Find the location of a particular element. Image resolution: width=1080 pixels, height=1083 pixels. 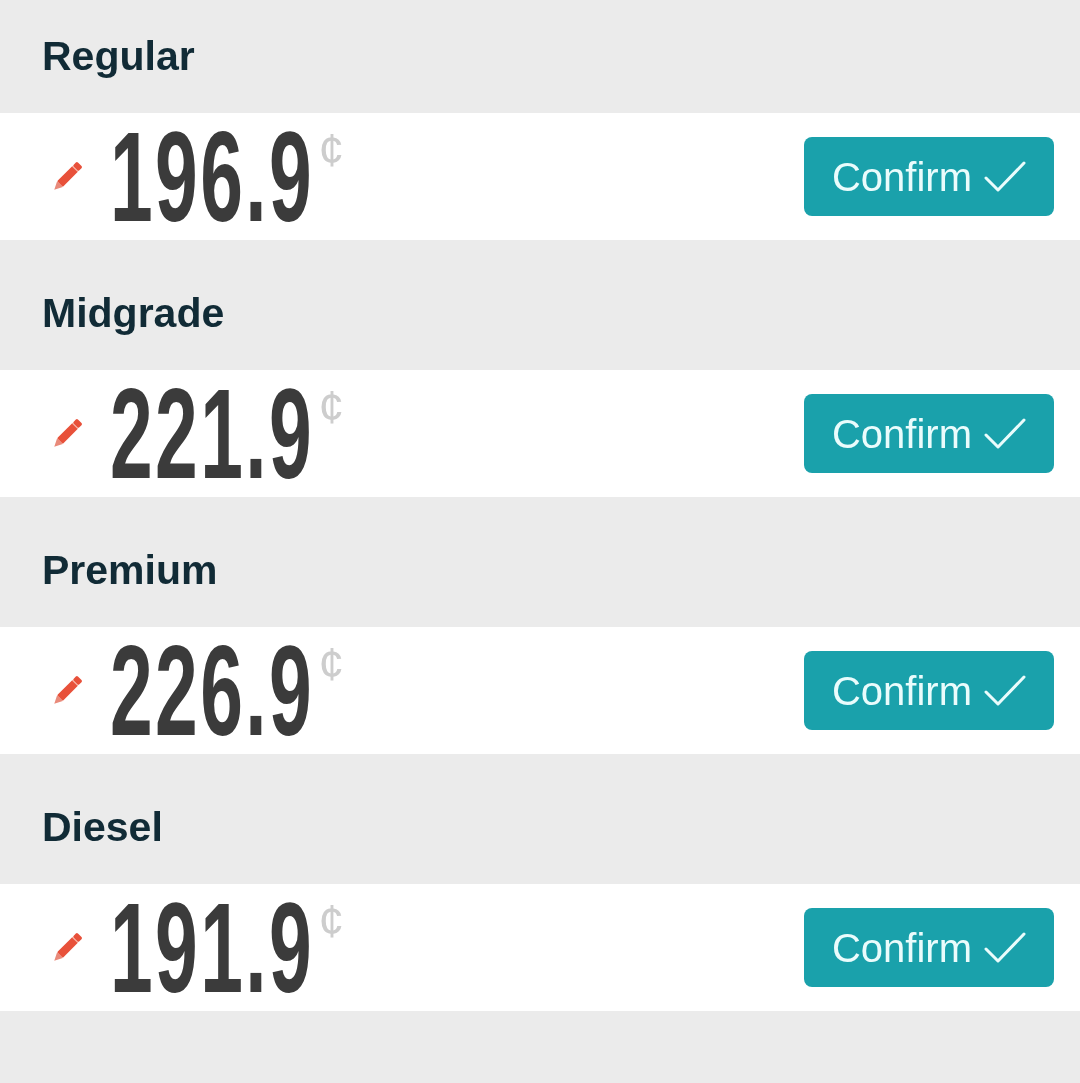

grade-name: Regular is located at coordinates (118, 56).